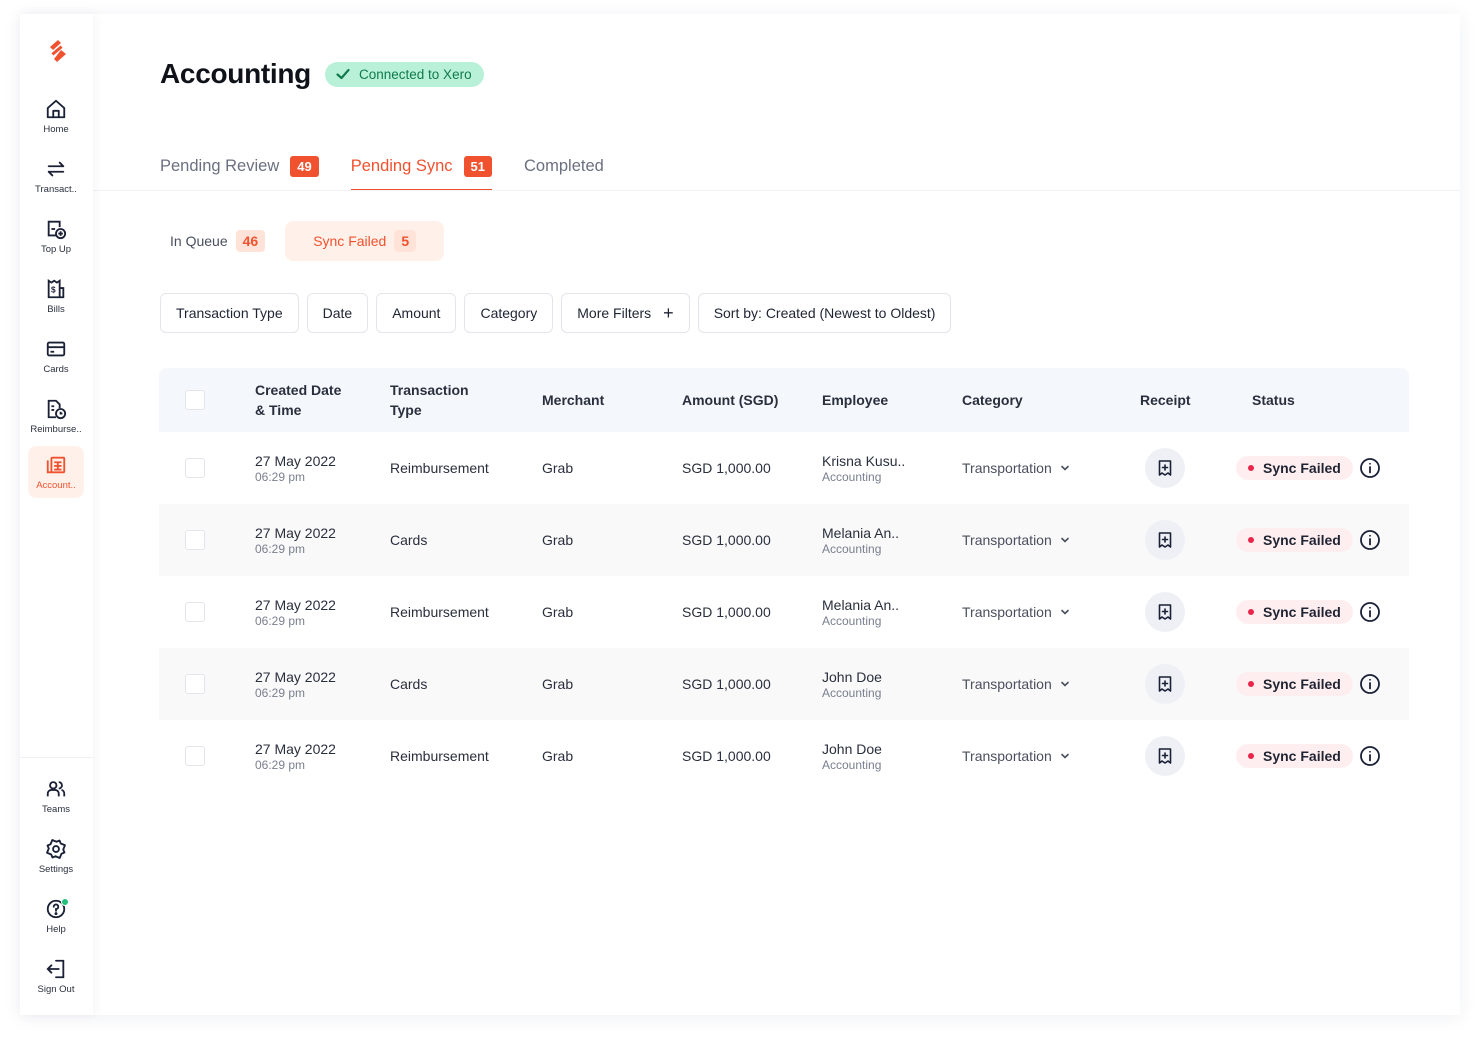 This screenshot has height=1040, width=1480. I want to click on sidebar-item-transactions: Transact.., so click(56, 179).